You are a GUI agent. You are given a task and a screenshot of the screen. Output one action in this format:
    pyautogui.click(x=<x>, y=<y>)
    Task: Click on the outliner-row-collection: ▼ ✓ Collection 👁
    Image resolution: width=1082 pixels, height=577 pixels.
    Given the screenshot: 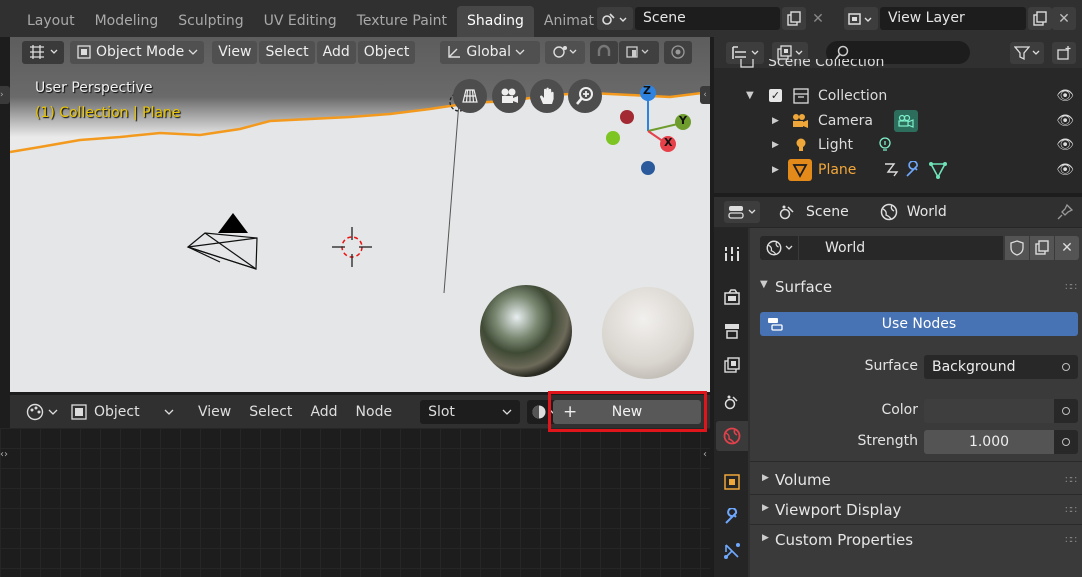 What is the action you would take?
    pyautogui.click(x=898, y=95)
    